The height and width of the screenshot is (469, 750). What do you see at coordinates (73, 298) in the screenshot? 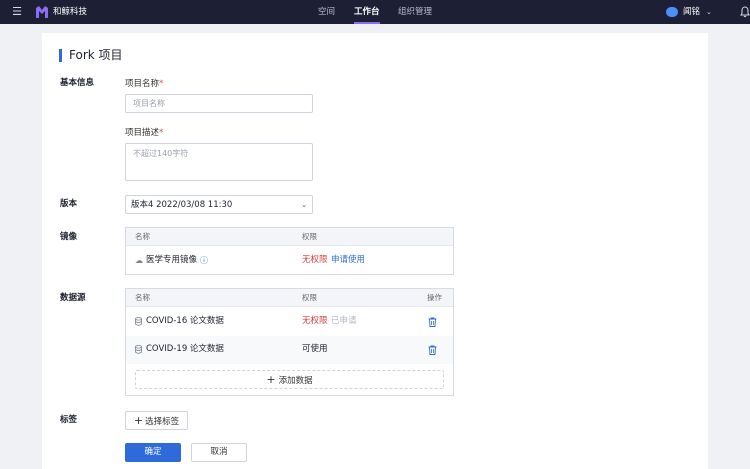
I see `section-datasource: 数据源` at bounding box center [73, 298].